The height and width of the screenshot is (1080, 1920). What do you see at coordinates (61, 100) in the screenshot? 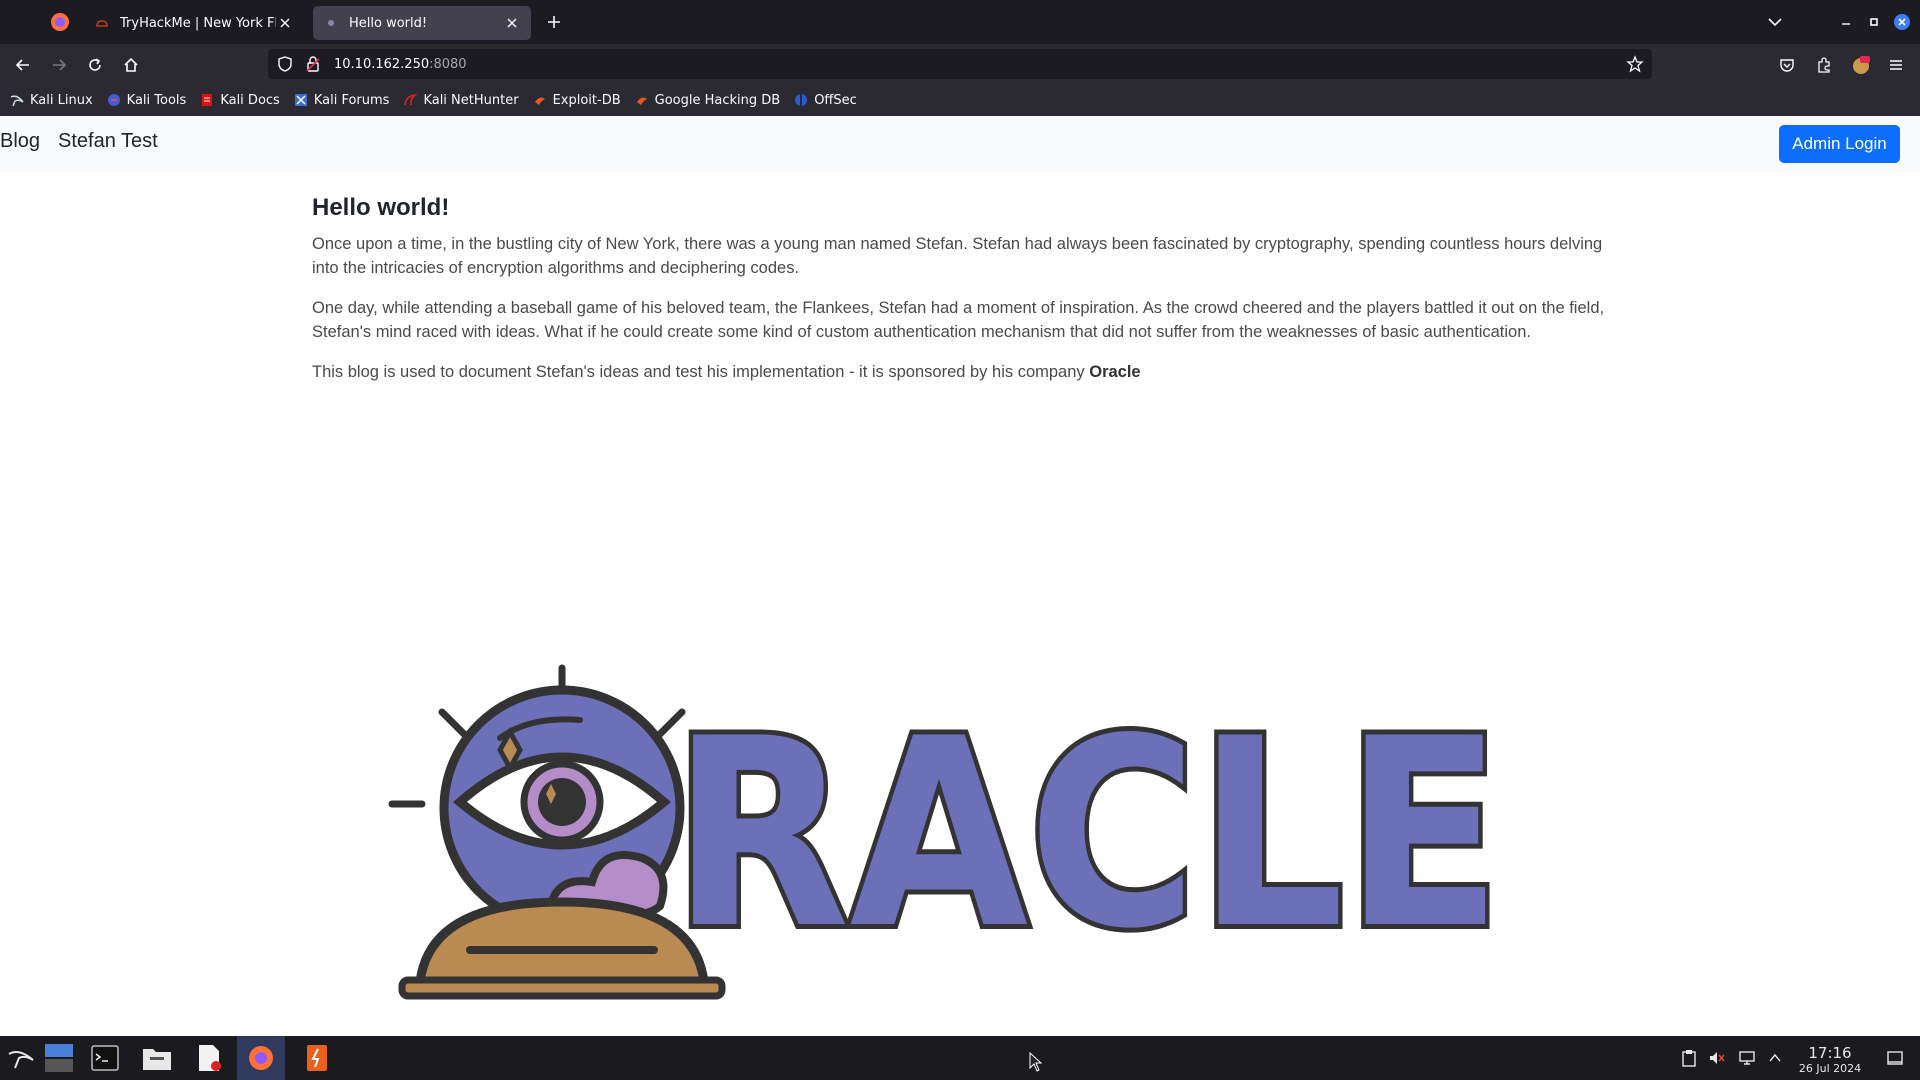
I see `bookmark-label: Kali Linux` at bounding box center [61, 100].